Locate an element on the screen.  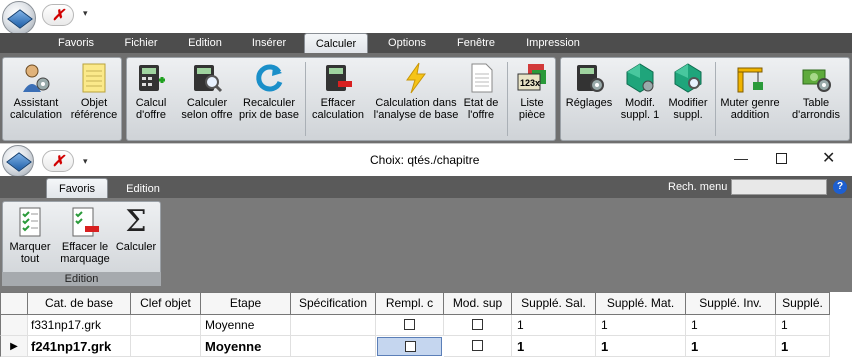
minimize-icon: — is located at coordinates (741, 158).